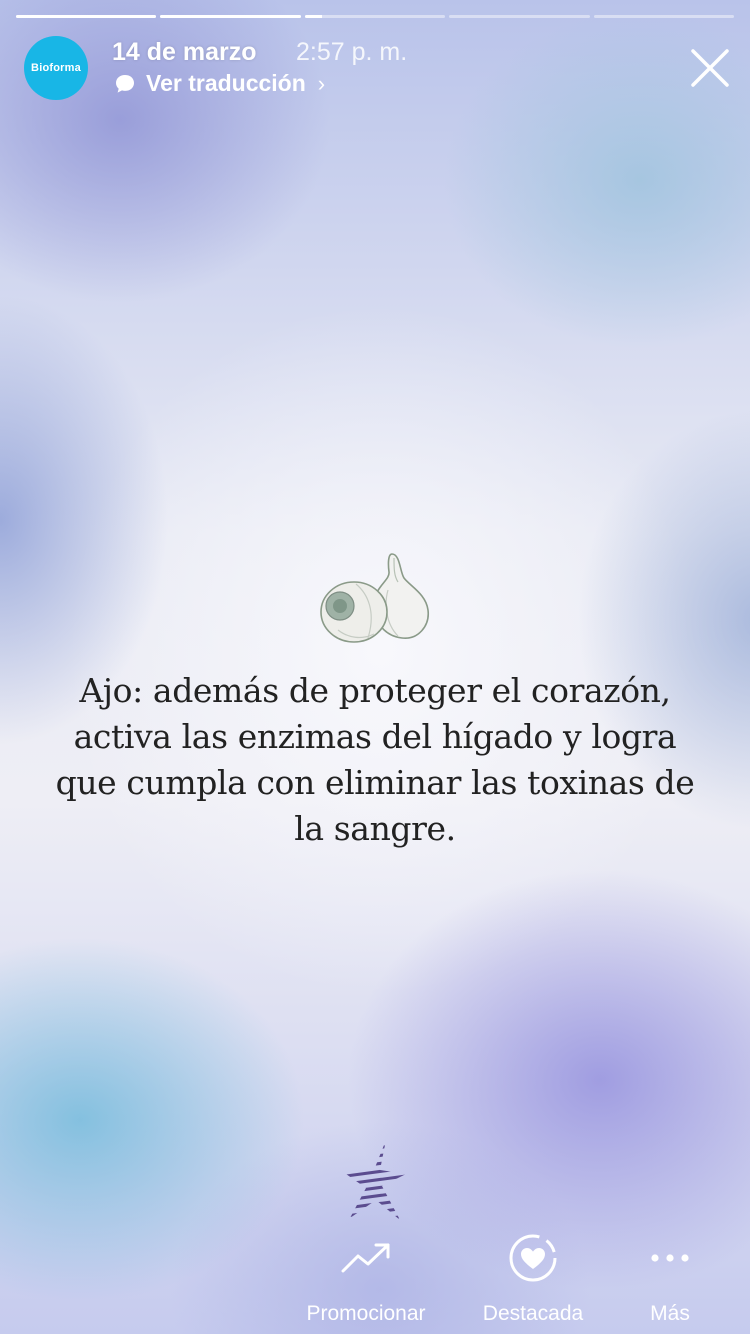 This screenshot has width=750, height=1334. I want to click on see-translation-link: Ver traducción ›, so click(219, 83).